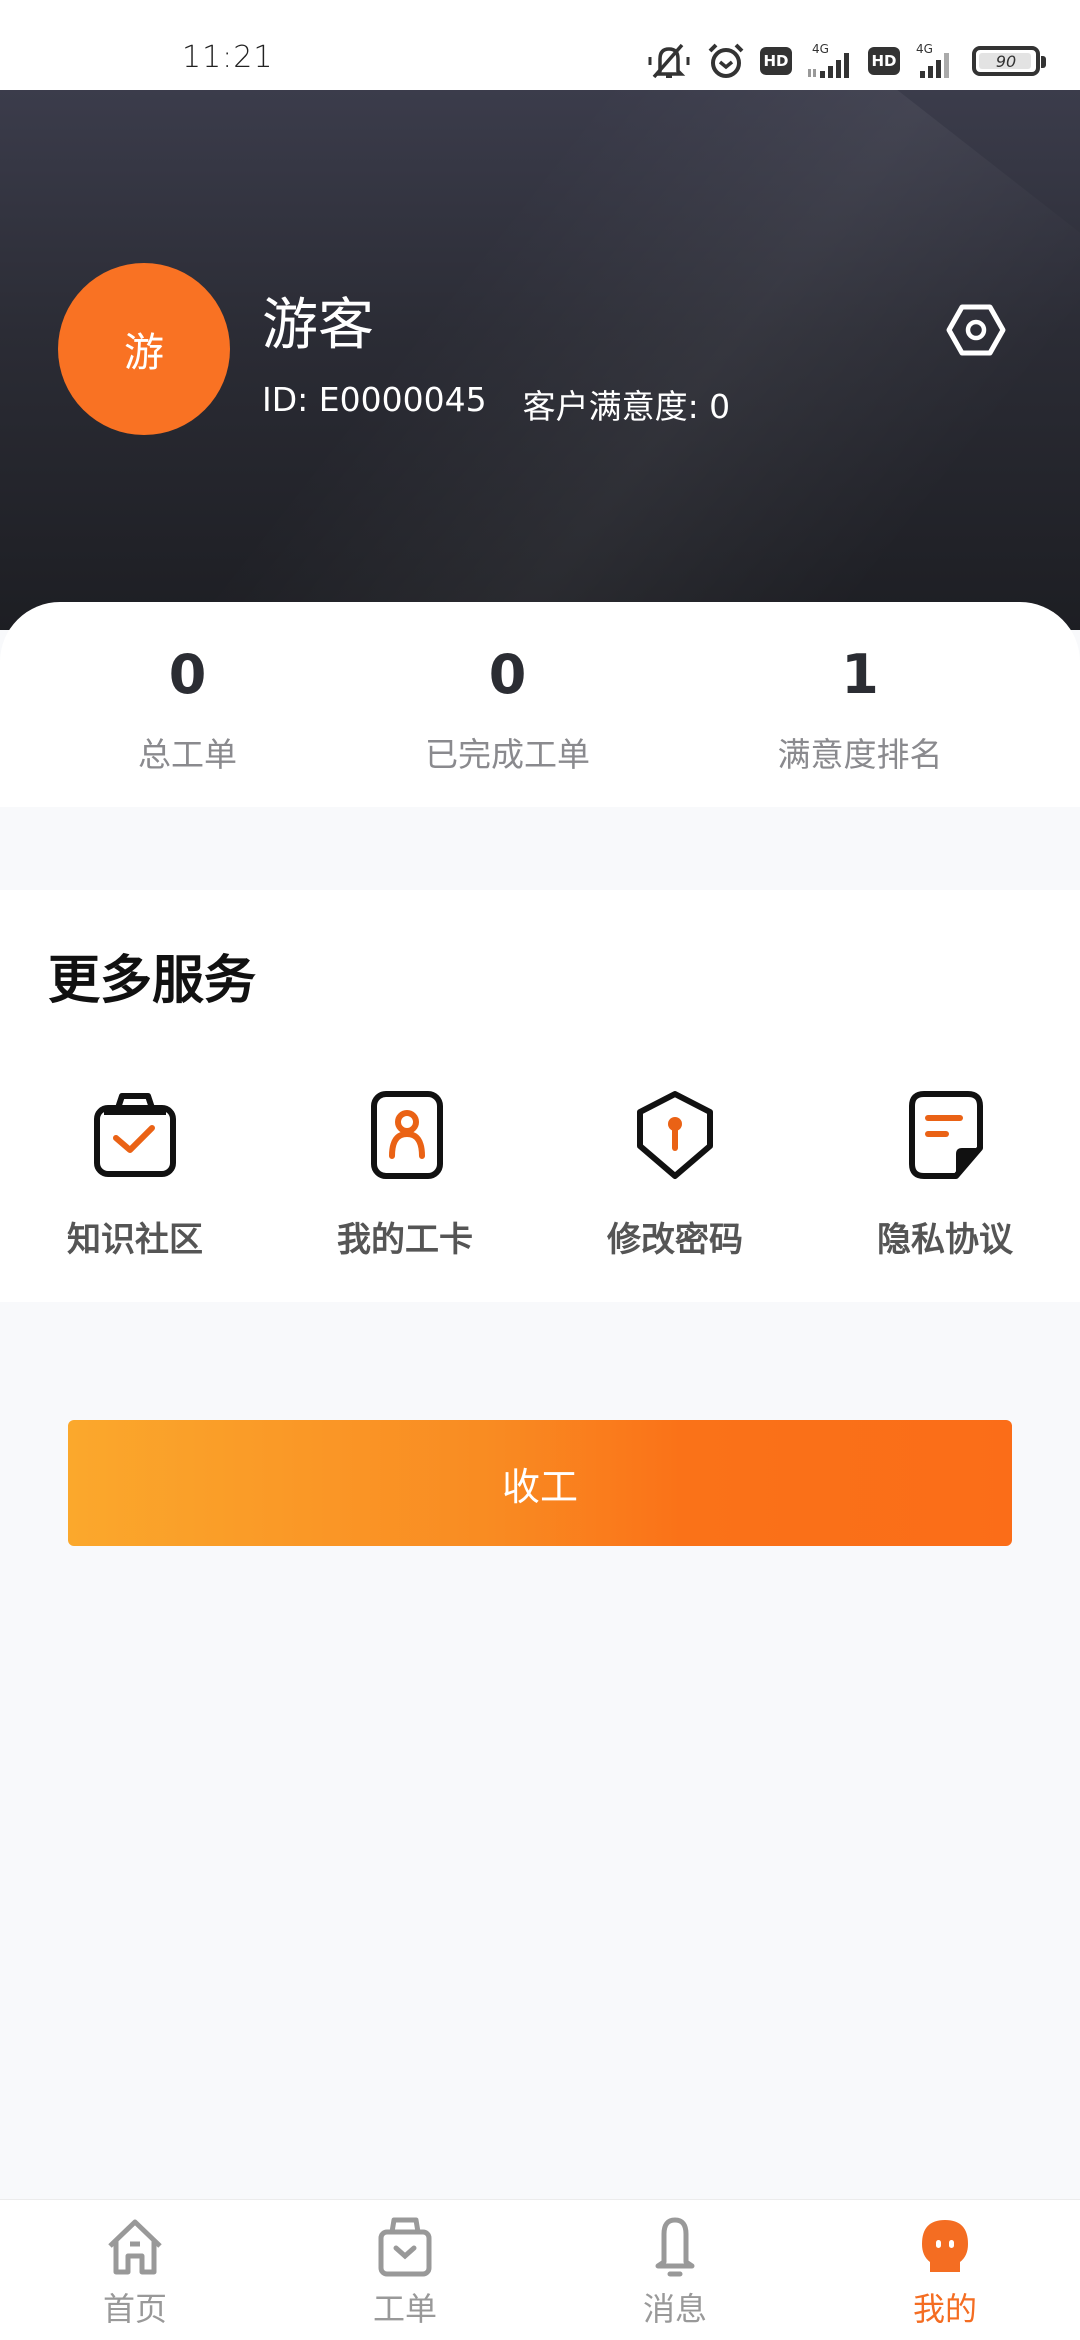 This screenshot has width=1080, height=2340. I want to click on work-order-icon, so click(405, 2247).